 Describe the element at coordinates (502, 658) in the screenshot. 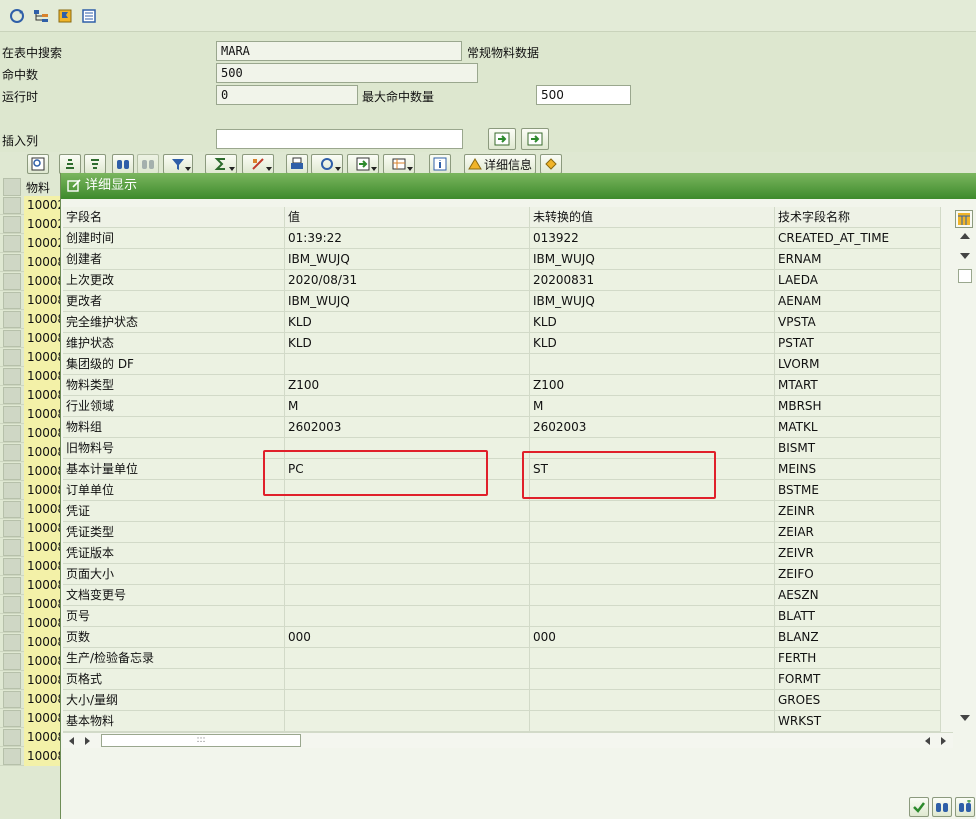

I see `table-row: 生产/检验备忘录 FERTH` at that location.